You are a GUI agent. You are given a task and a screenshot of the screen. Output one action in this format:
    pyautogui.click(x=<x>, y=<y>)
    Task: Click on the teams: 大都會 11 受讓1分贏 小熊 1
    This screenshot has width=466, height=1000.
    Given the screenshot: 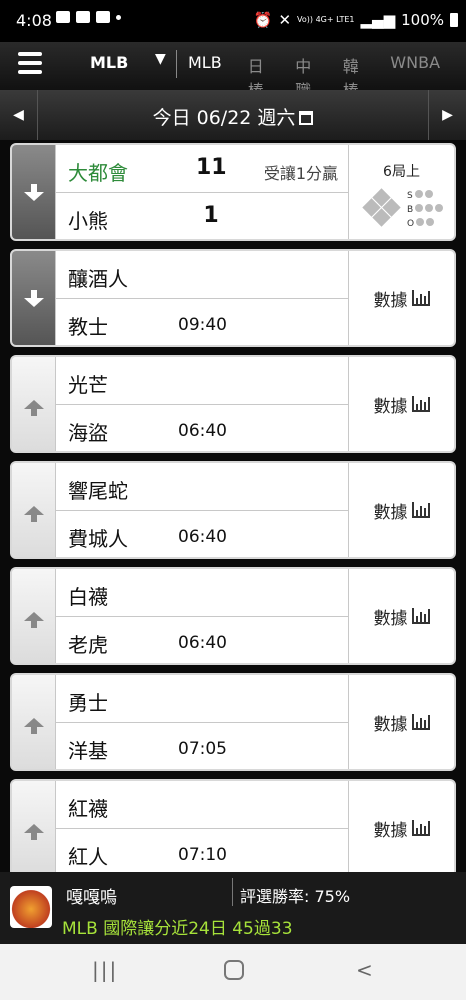 What is the action you would take?
    pyautogui.click(x=202, y=192)
    